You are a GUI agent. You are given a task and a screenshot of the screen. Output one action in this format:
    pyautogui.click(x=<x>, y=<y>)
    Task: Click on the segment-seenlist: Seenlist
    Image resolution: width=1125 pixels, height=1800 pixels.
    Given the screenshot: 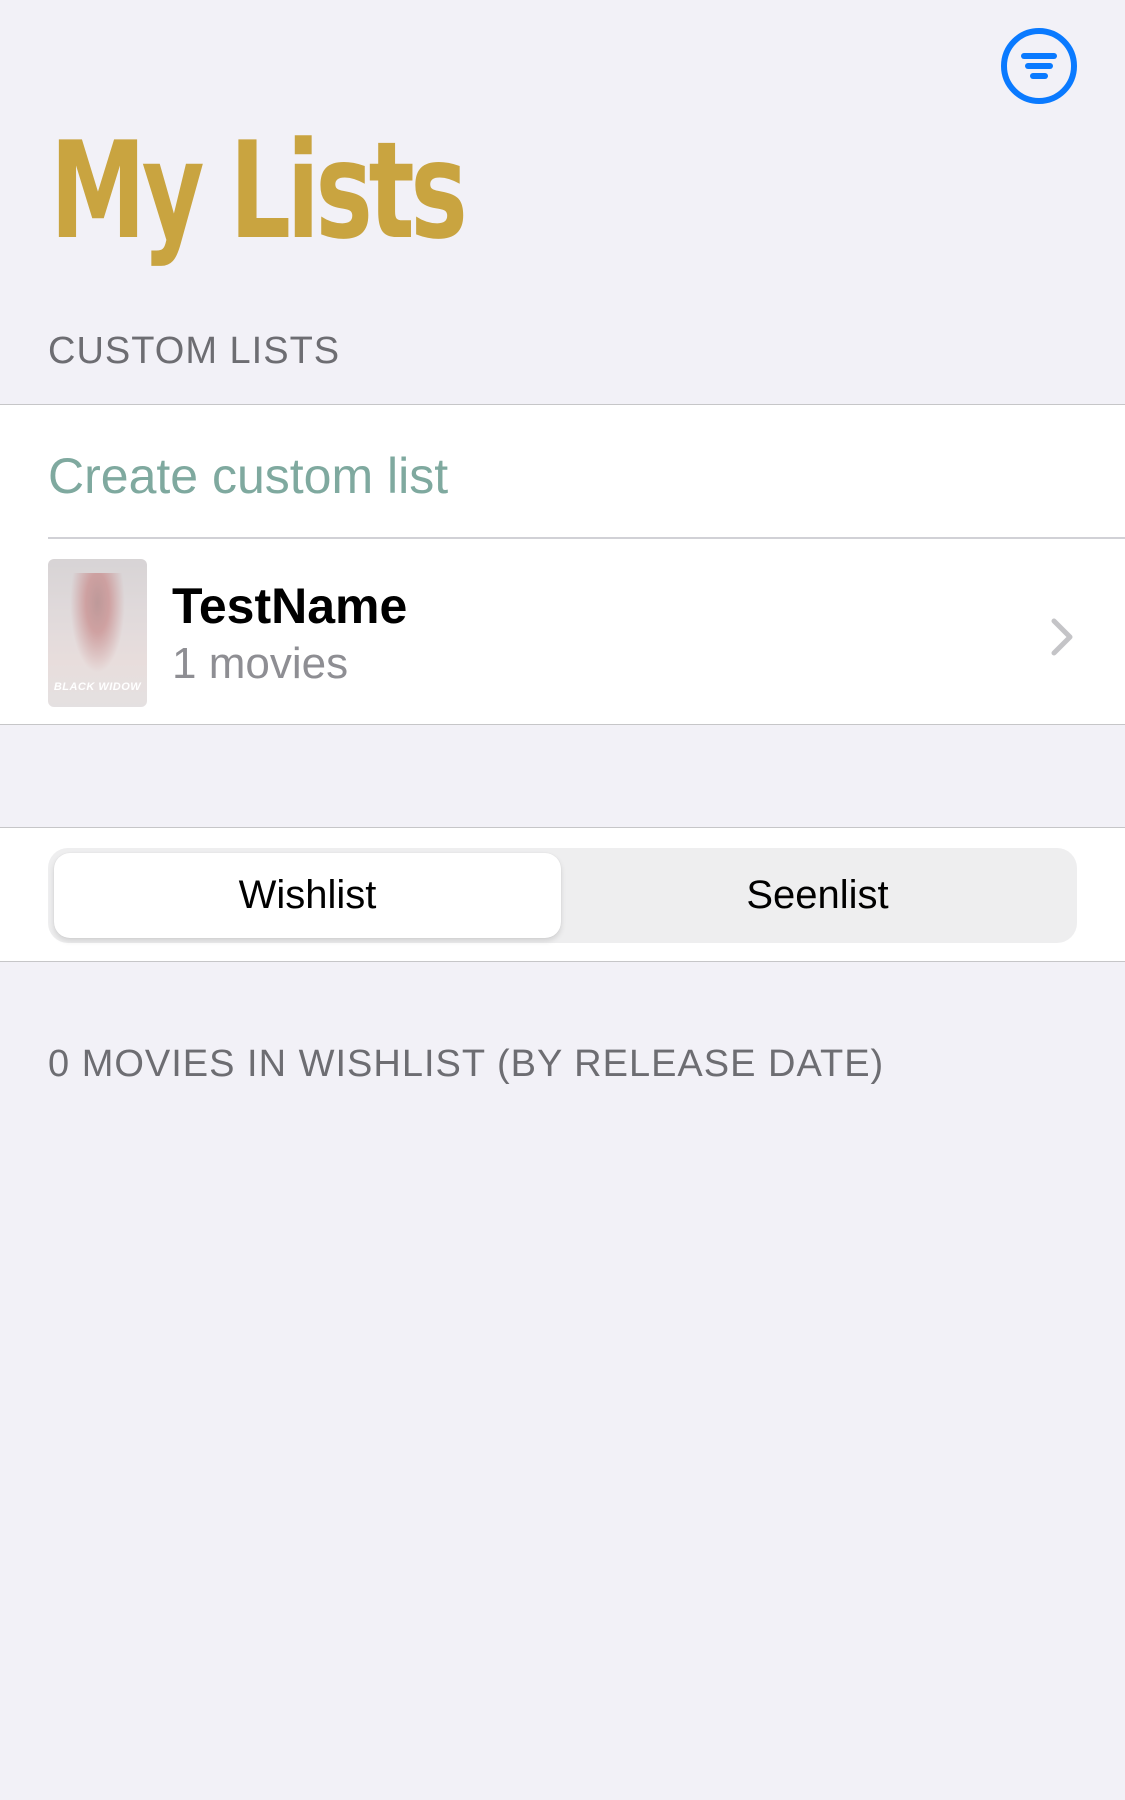 What is the action you would take?
    pyautogui.click(x=817, y=895)
    